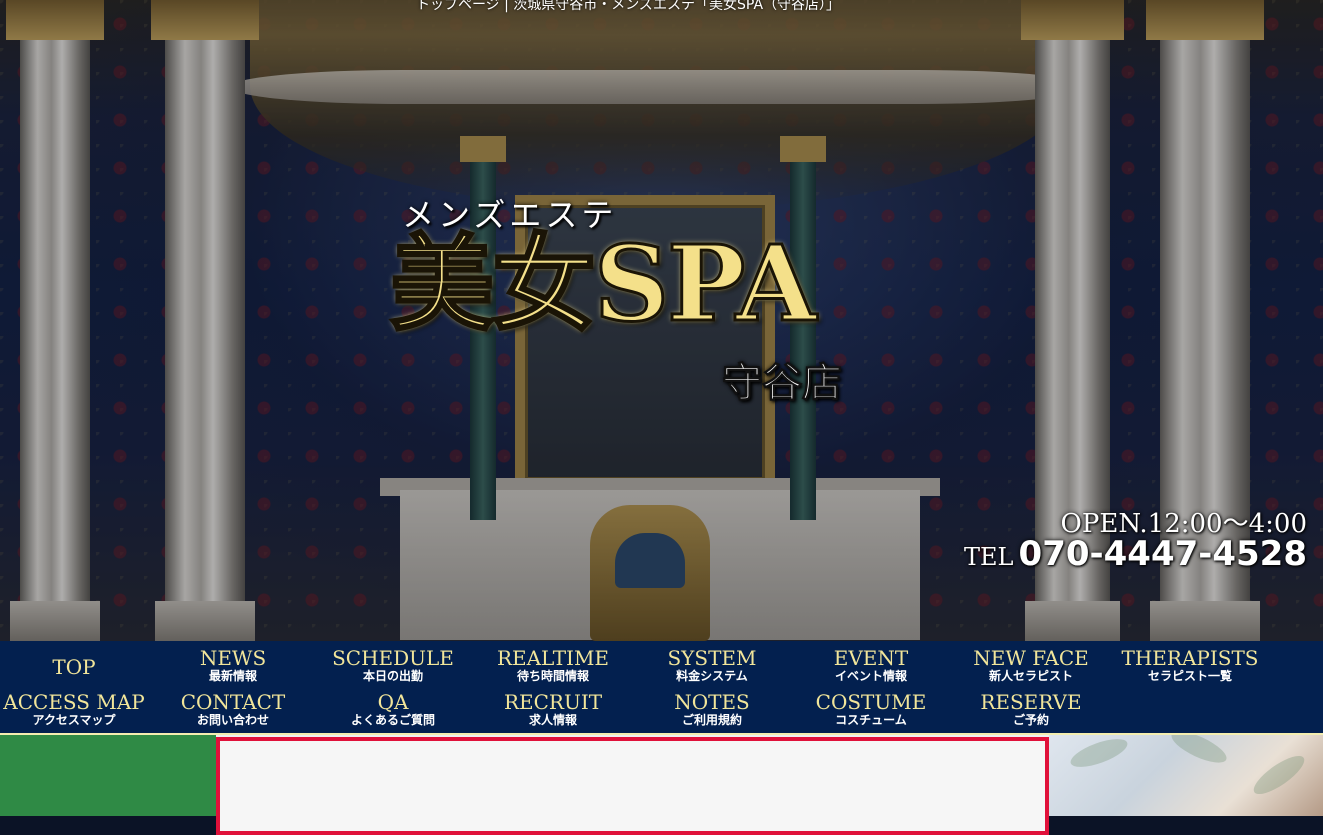 The image size is (1323, 835). I want to click on breadcrumb: トップページ | 茨城県守谷市・メンズエステ「美女SPA（守谷店）」, so click(628, 6).